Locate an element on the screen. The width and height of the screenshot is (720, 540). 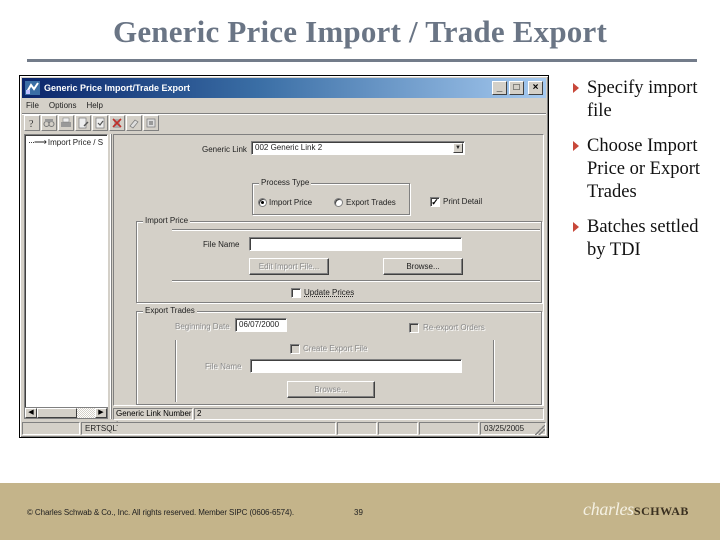
generic-link-label: Generic Link is located at coordinates (224, 149).